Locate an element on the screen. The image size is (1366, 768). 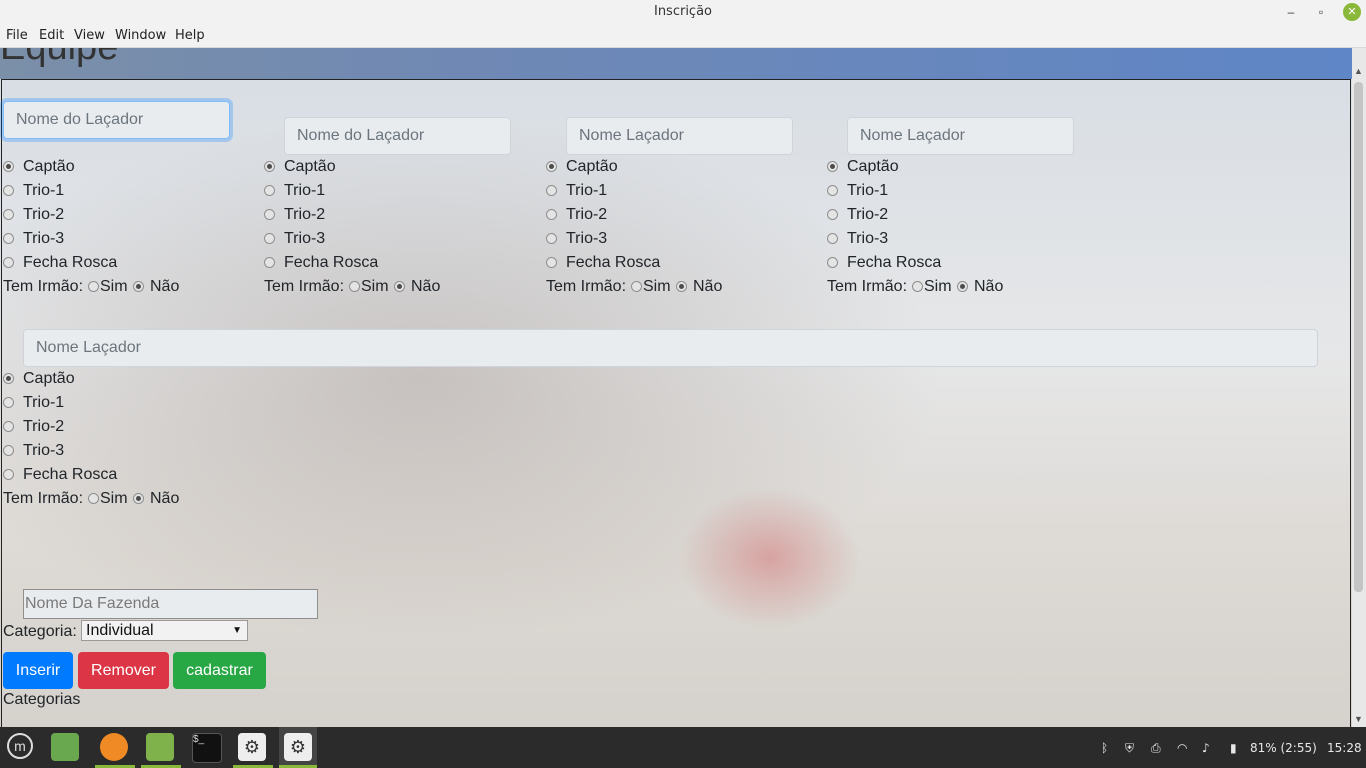
battery-status: 81% (2:55) is located at coordinates (1283, 748).